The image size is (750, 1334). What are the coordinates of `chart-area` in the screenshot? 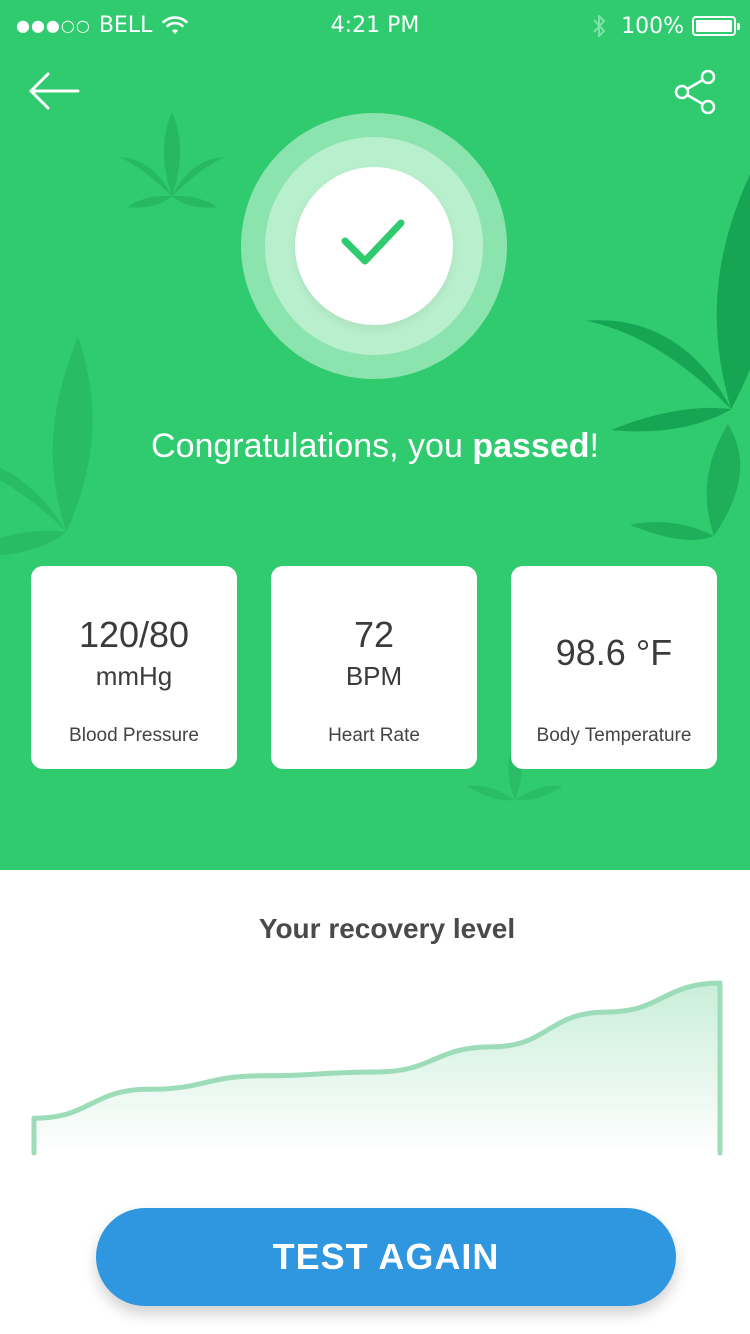 It's located at (377, 1068).